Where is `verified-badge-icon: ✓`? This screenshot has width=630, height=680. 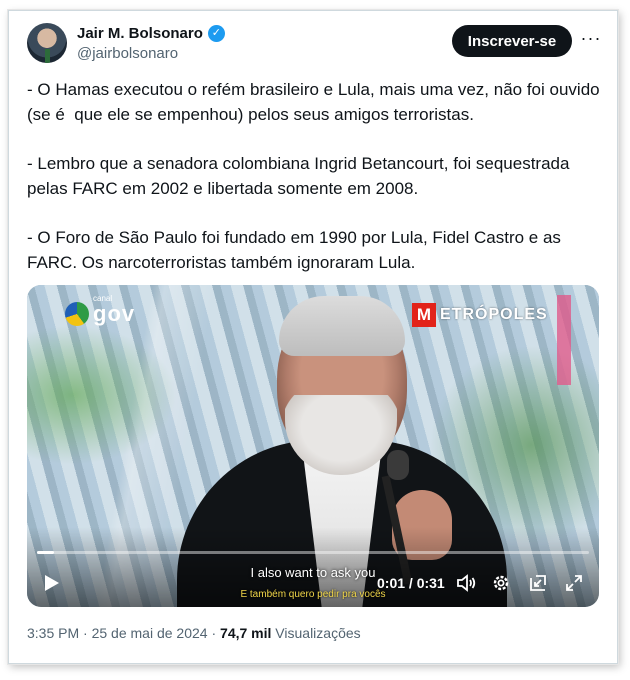
verified-badge-icon: ✓ is located at coordinates (216, 33).